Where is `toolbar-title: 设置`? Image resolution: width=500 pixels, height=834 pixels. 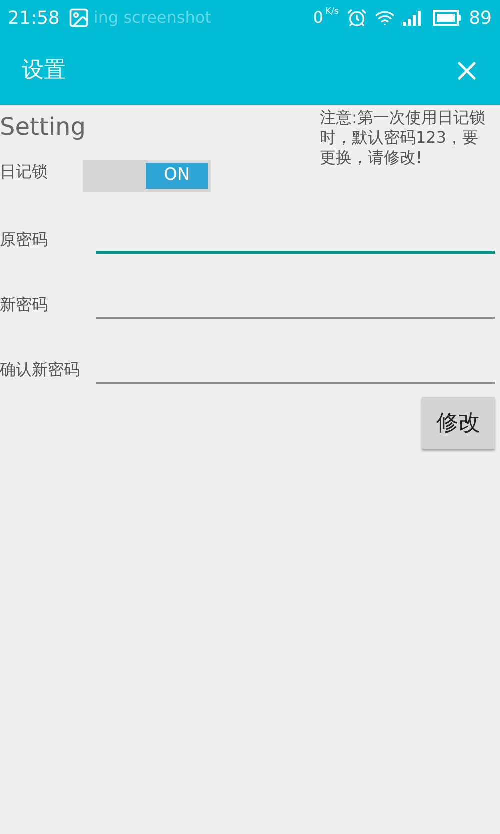
toolbar-title: 设置 is located at coordinates (44, 71).